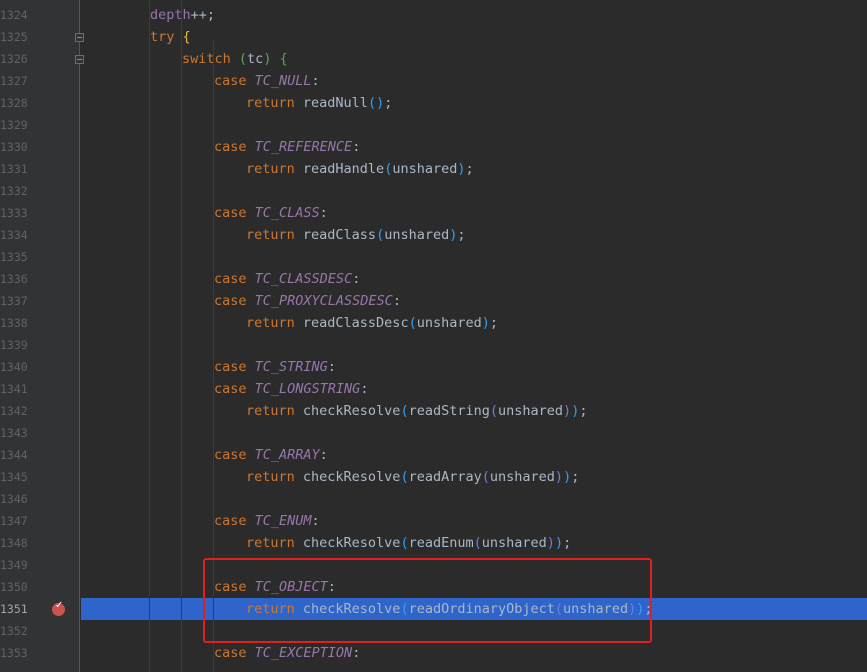 The height and width of the screenshot is (672, 867). Describe the element at coordinates (15, 15) in the screenshot. I see `line-number: 1324` at that location.